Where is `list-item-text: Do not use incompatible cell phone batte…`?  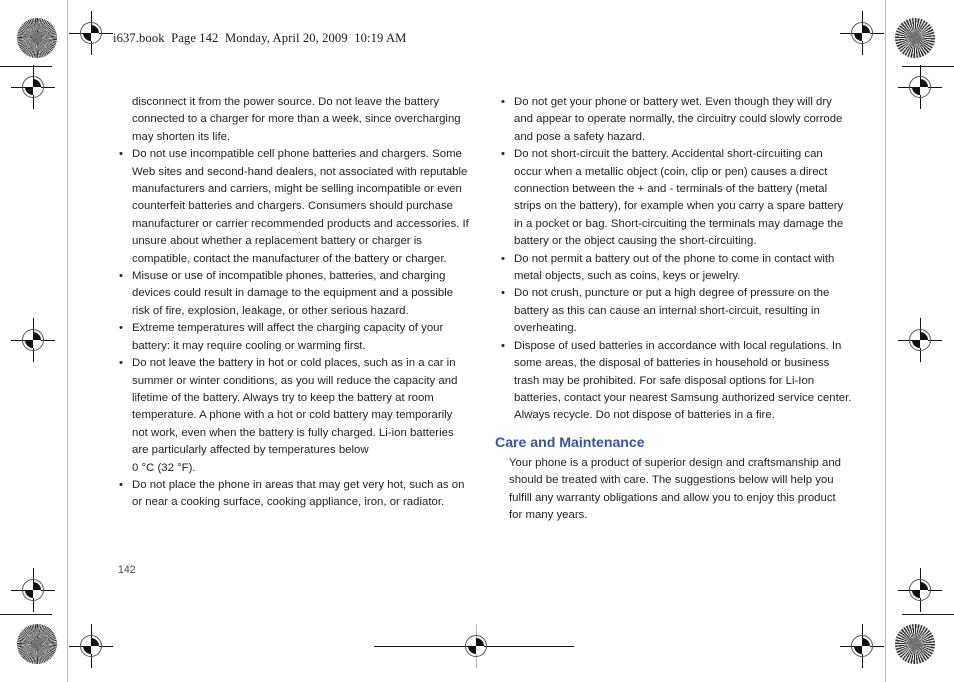 list-item-text: Do not use incompatible cell phone batte… is located at coordinates (300, 206).